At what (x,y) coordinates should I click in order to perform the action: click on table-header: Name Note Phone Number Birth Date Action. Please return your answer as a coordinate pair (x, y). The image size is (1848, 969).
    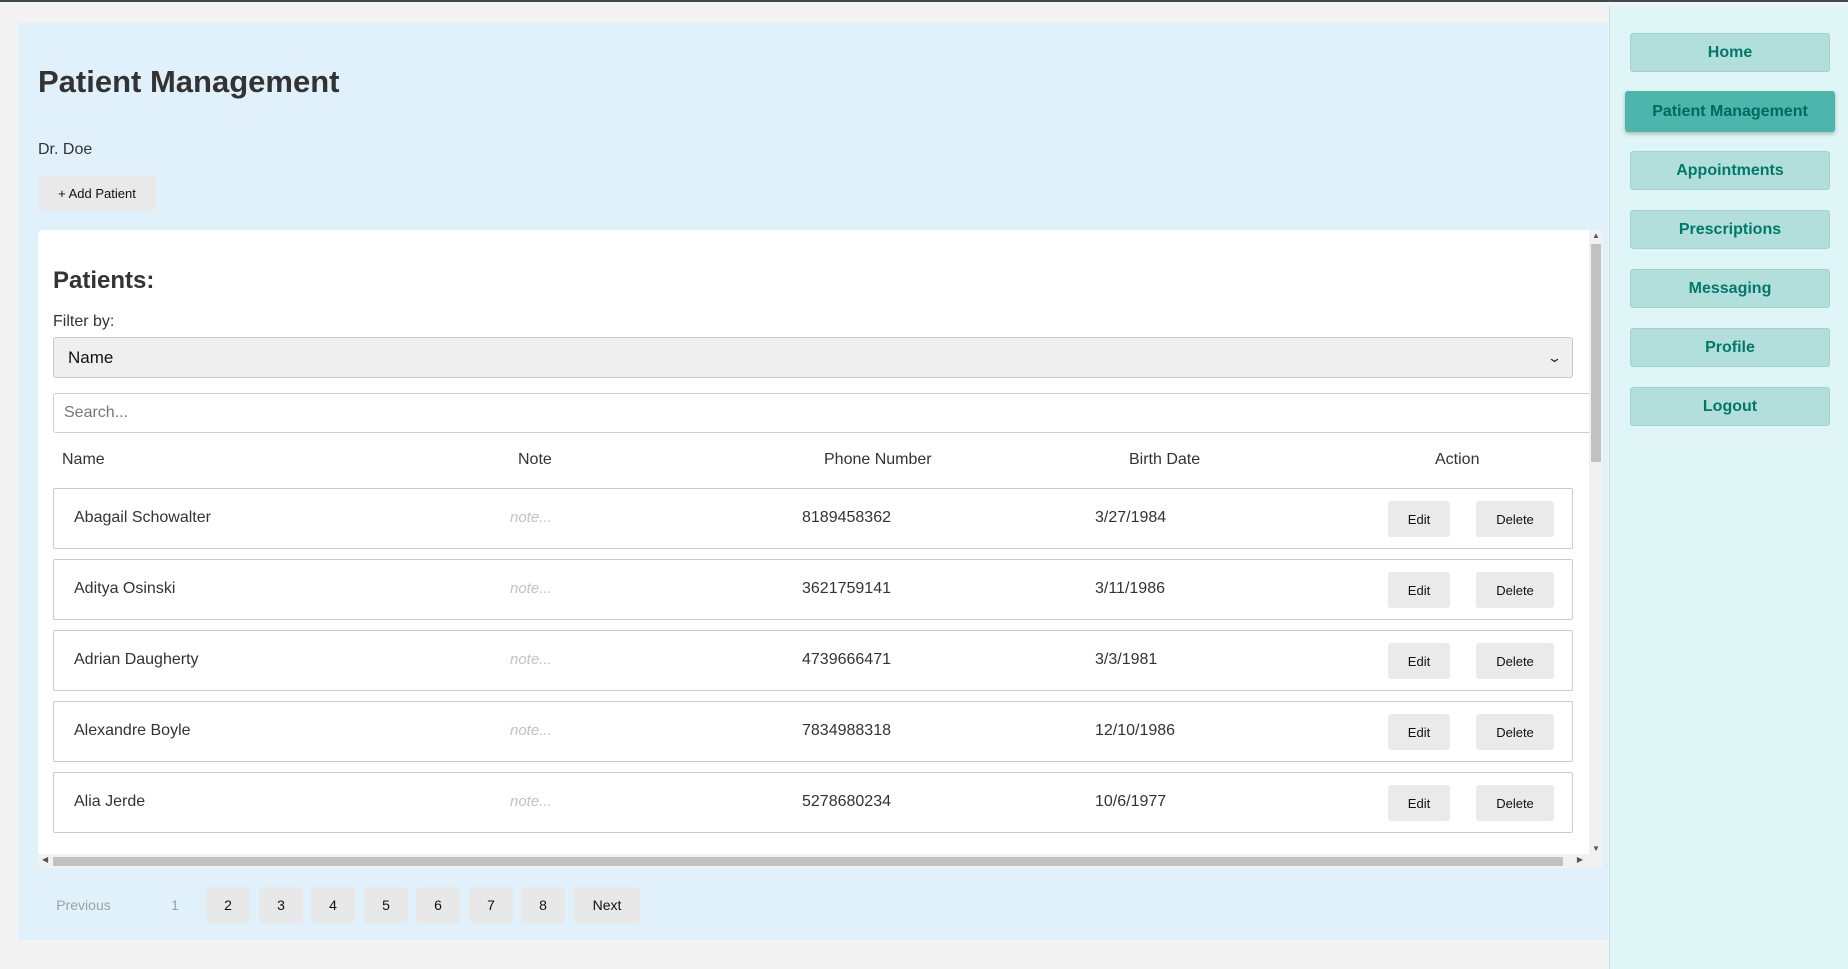
    Looking at the image, I should click on (813, 464).